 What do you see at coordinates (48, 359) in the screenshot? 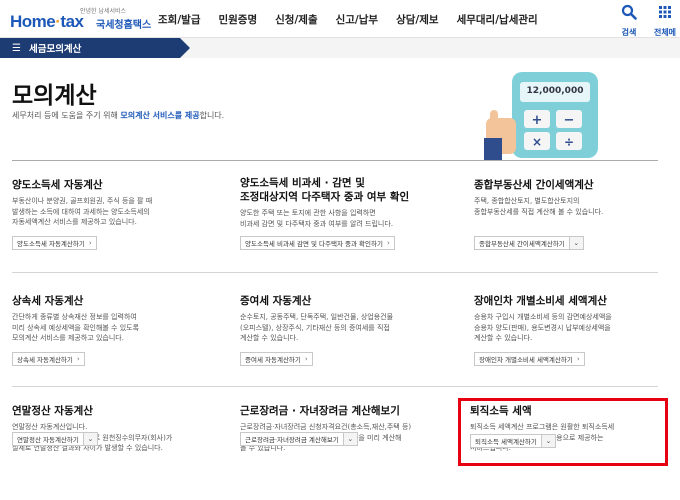
I see `inheritance-tax-calc-button: 상속세 자동계산하기 ›` at bounding box center [48, 359].